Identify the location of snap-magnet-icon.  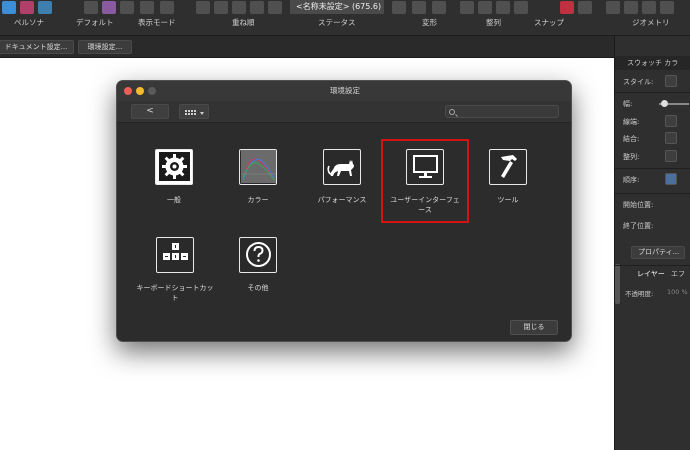
(567, 7).